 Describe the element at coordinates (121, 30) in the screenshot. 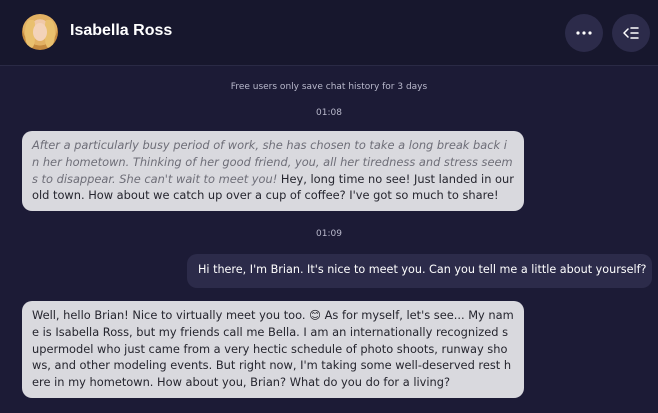

I see `character-name: Isabella Ross` at that location.